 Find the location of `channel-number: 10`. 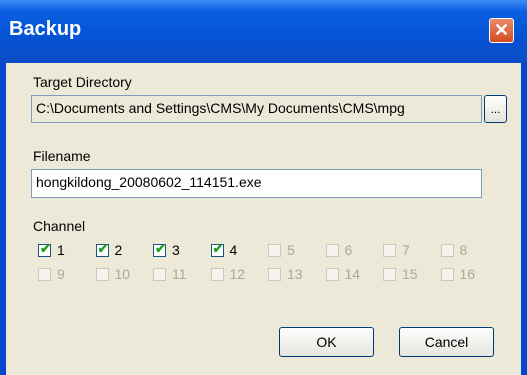

channel-number: 10 is located at coordinates (122, 274).